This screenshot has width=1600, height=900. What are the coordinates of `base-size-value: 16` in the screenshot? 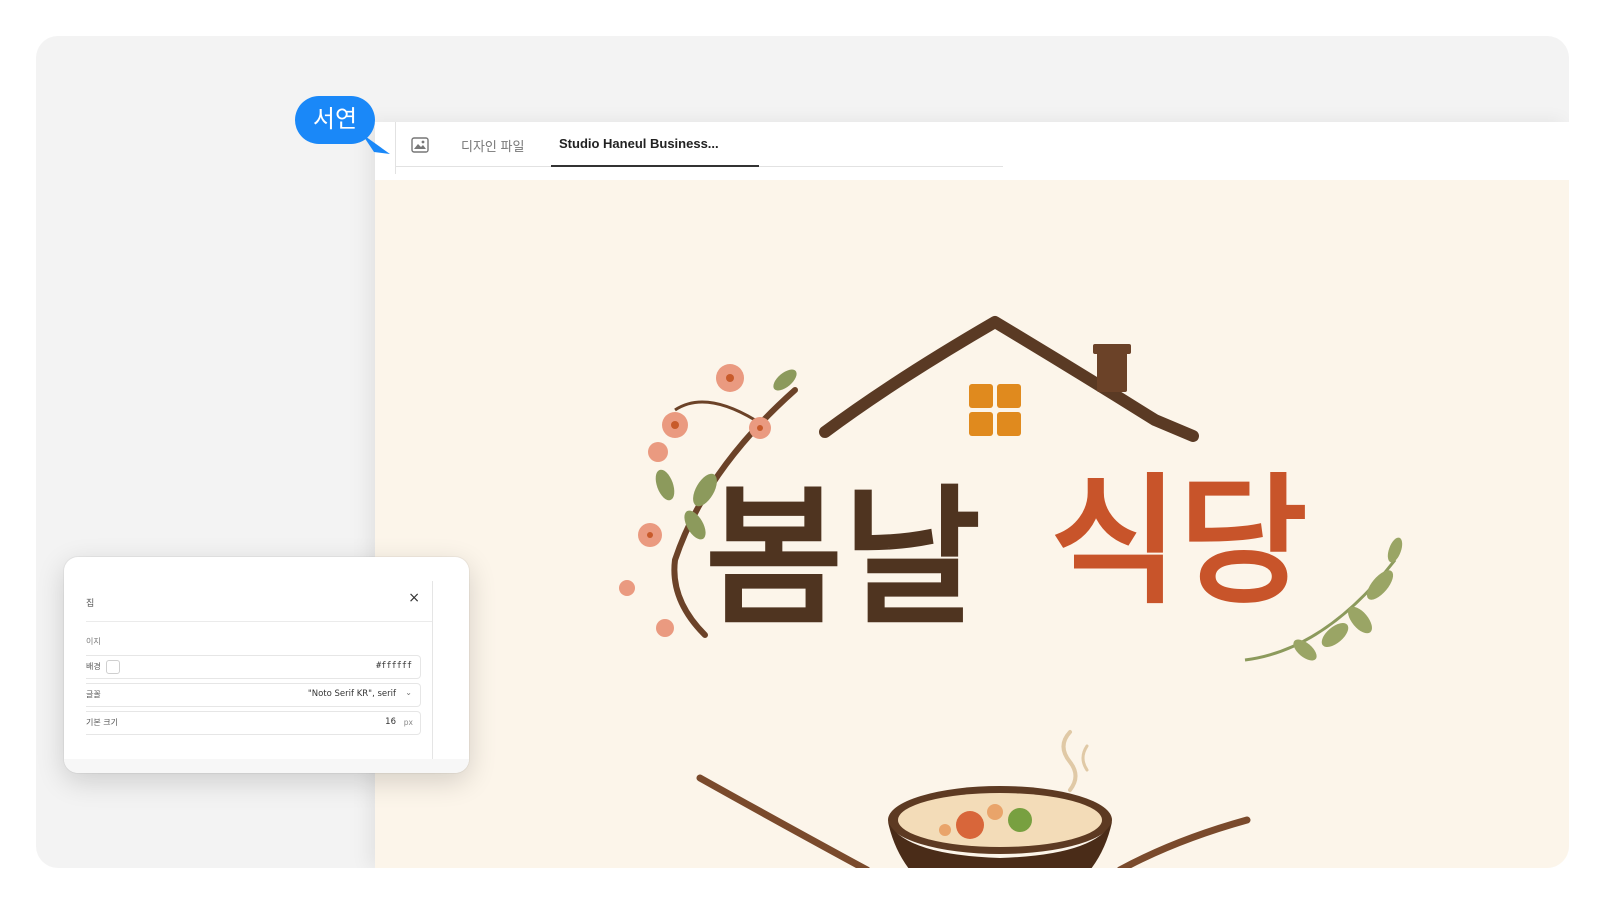 It's located at (390, 722).